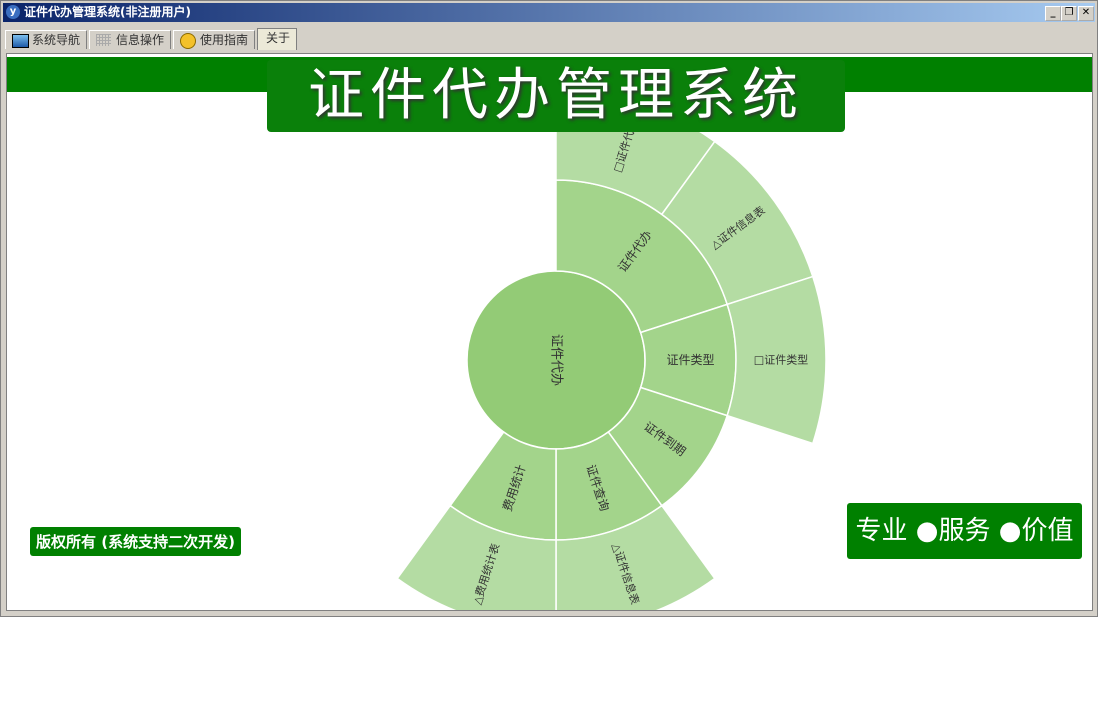  Describe the element at coordinates (1053, 13) in the screenshot. I see `minimize-button: _` at that location.